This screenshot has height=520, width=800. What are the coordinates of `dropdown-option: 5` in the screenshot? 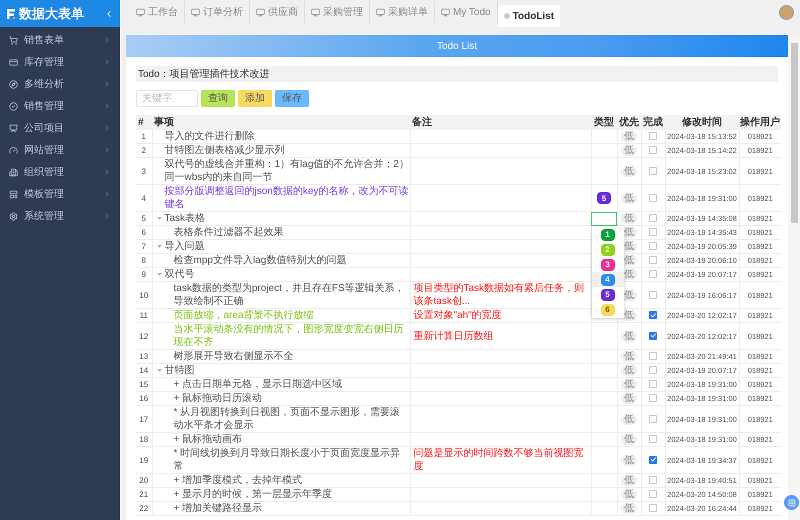 It's located at (608, 294).